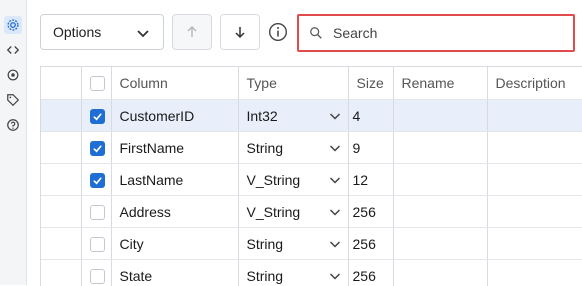 The height and width of the screenshot is (286, 582). I want to click on move-up-button, so click(192, 32).